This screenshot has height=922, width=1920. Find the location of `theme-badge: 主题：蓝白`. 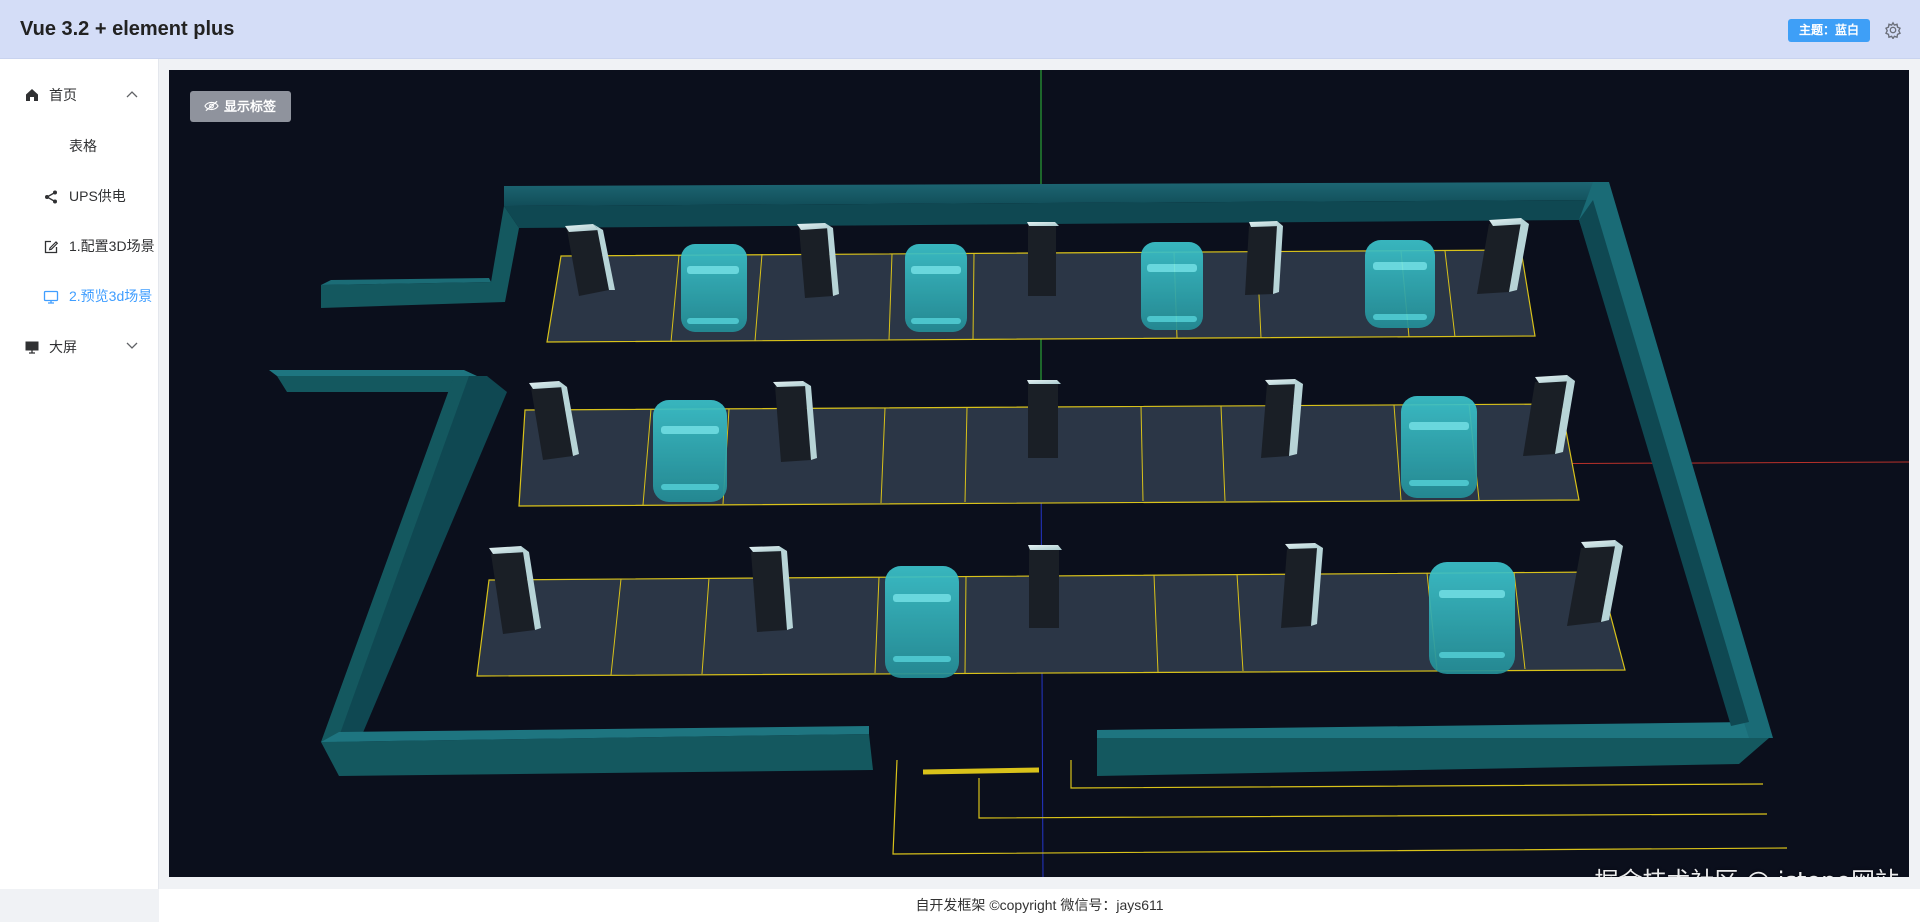

theme-badge: 主题：蓝白 is located at coordinates (1828, 30).